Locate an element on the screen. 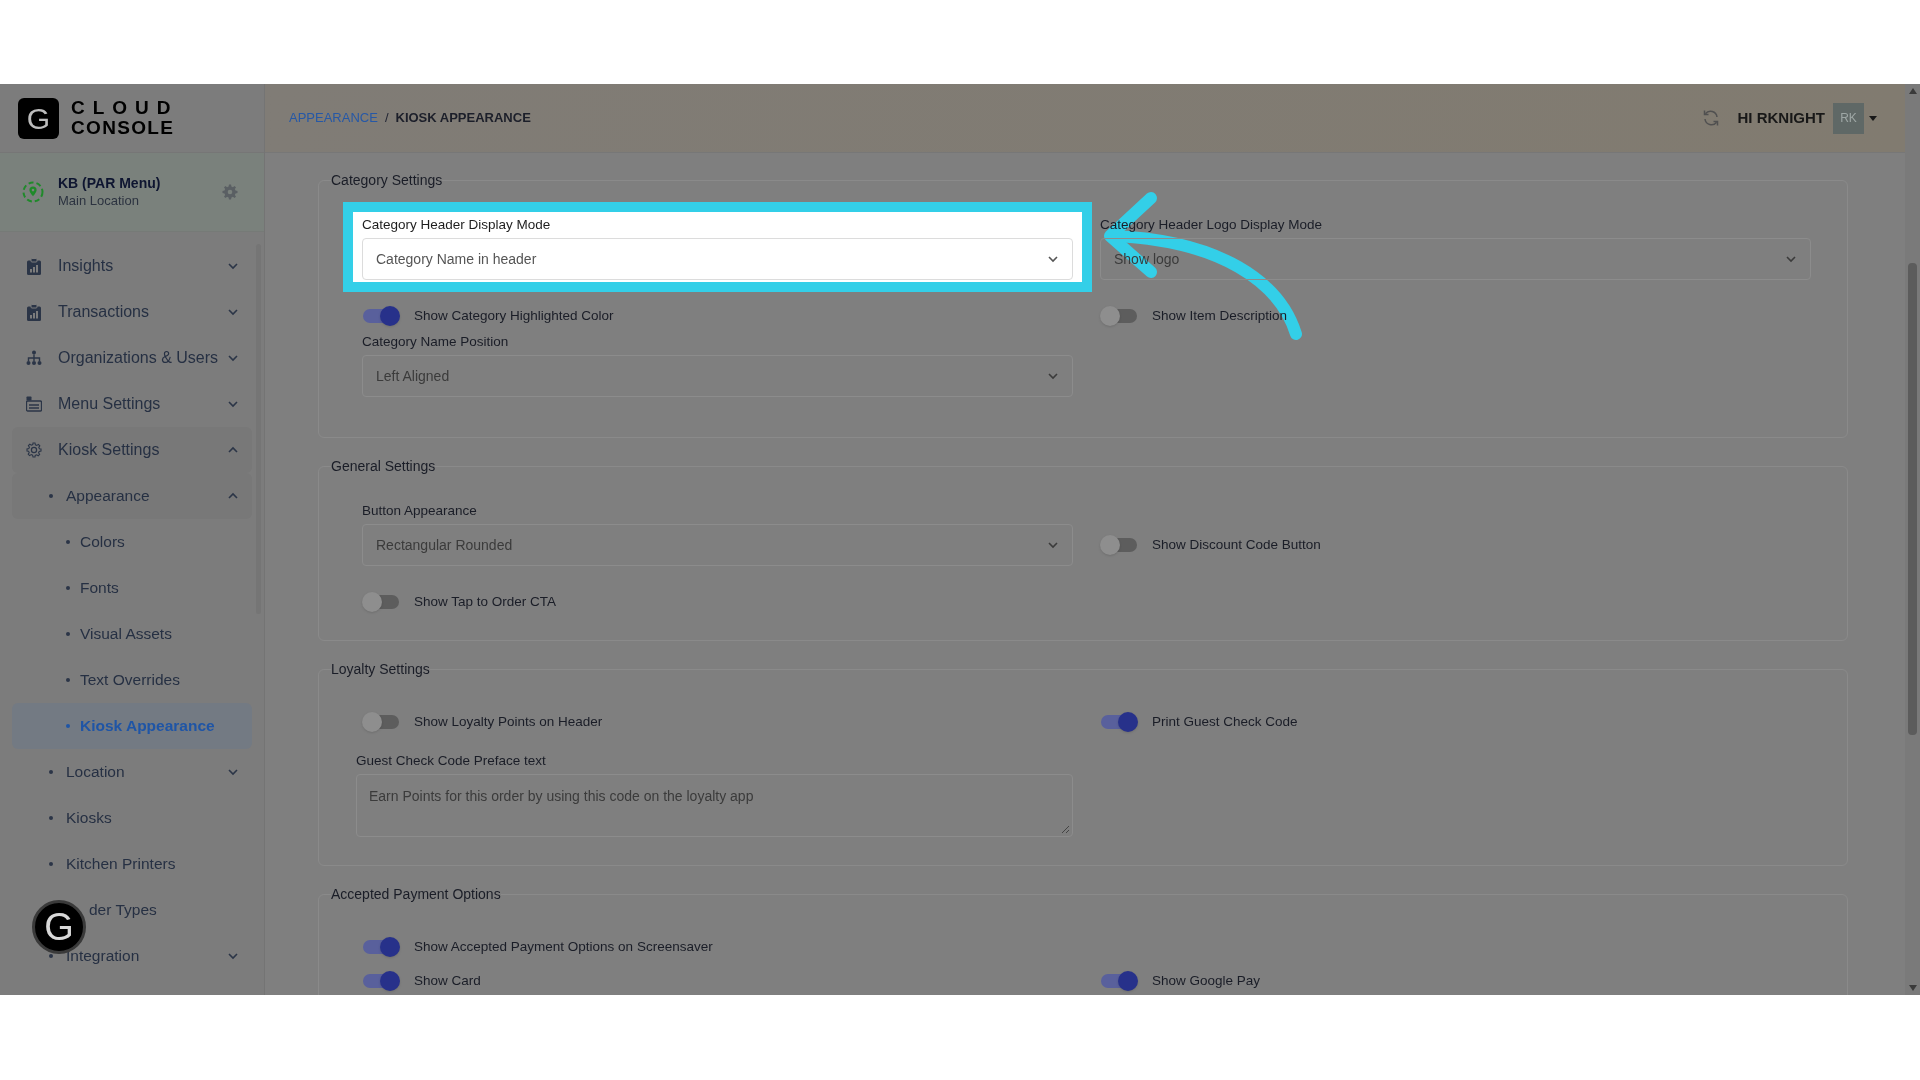  nav-item: Kitchen Printers is located at coordinates (132, 864).